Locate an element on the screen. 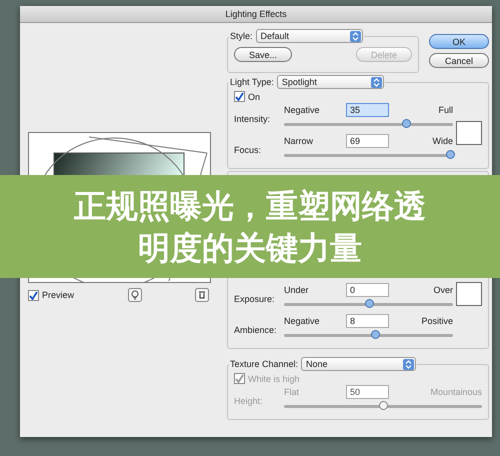 This screenshot has height=456, width=500. ok-button: OK is located at coordinates (459, 41).